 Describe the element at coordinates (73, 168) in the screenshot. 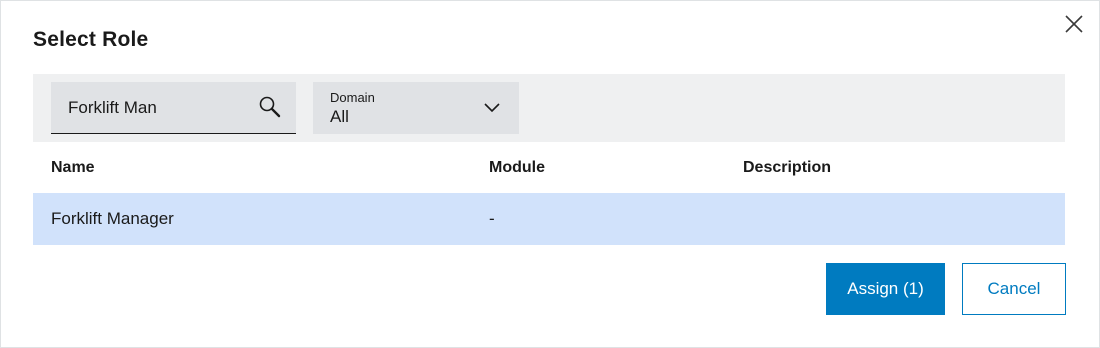

I see `column-header-name: Name` at that location.